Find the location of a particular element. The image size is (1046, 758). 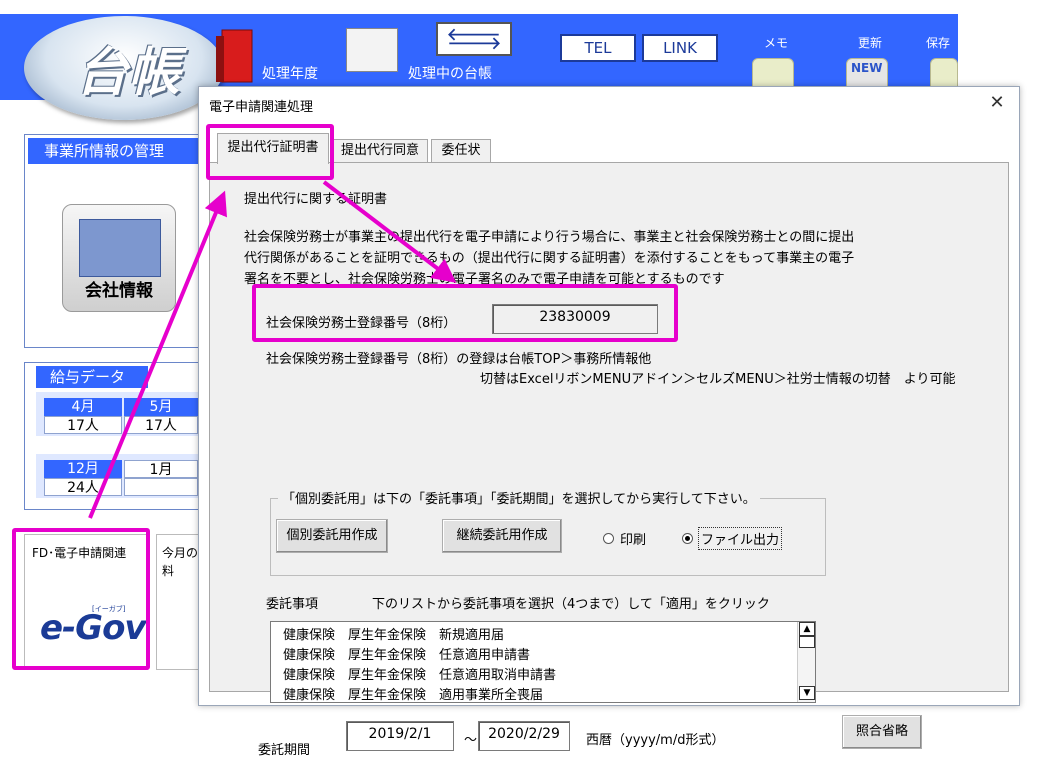

tab-submission-certificate: 提出代行証明書 is located at coordinates (273, 148).